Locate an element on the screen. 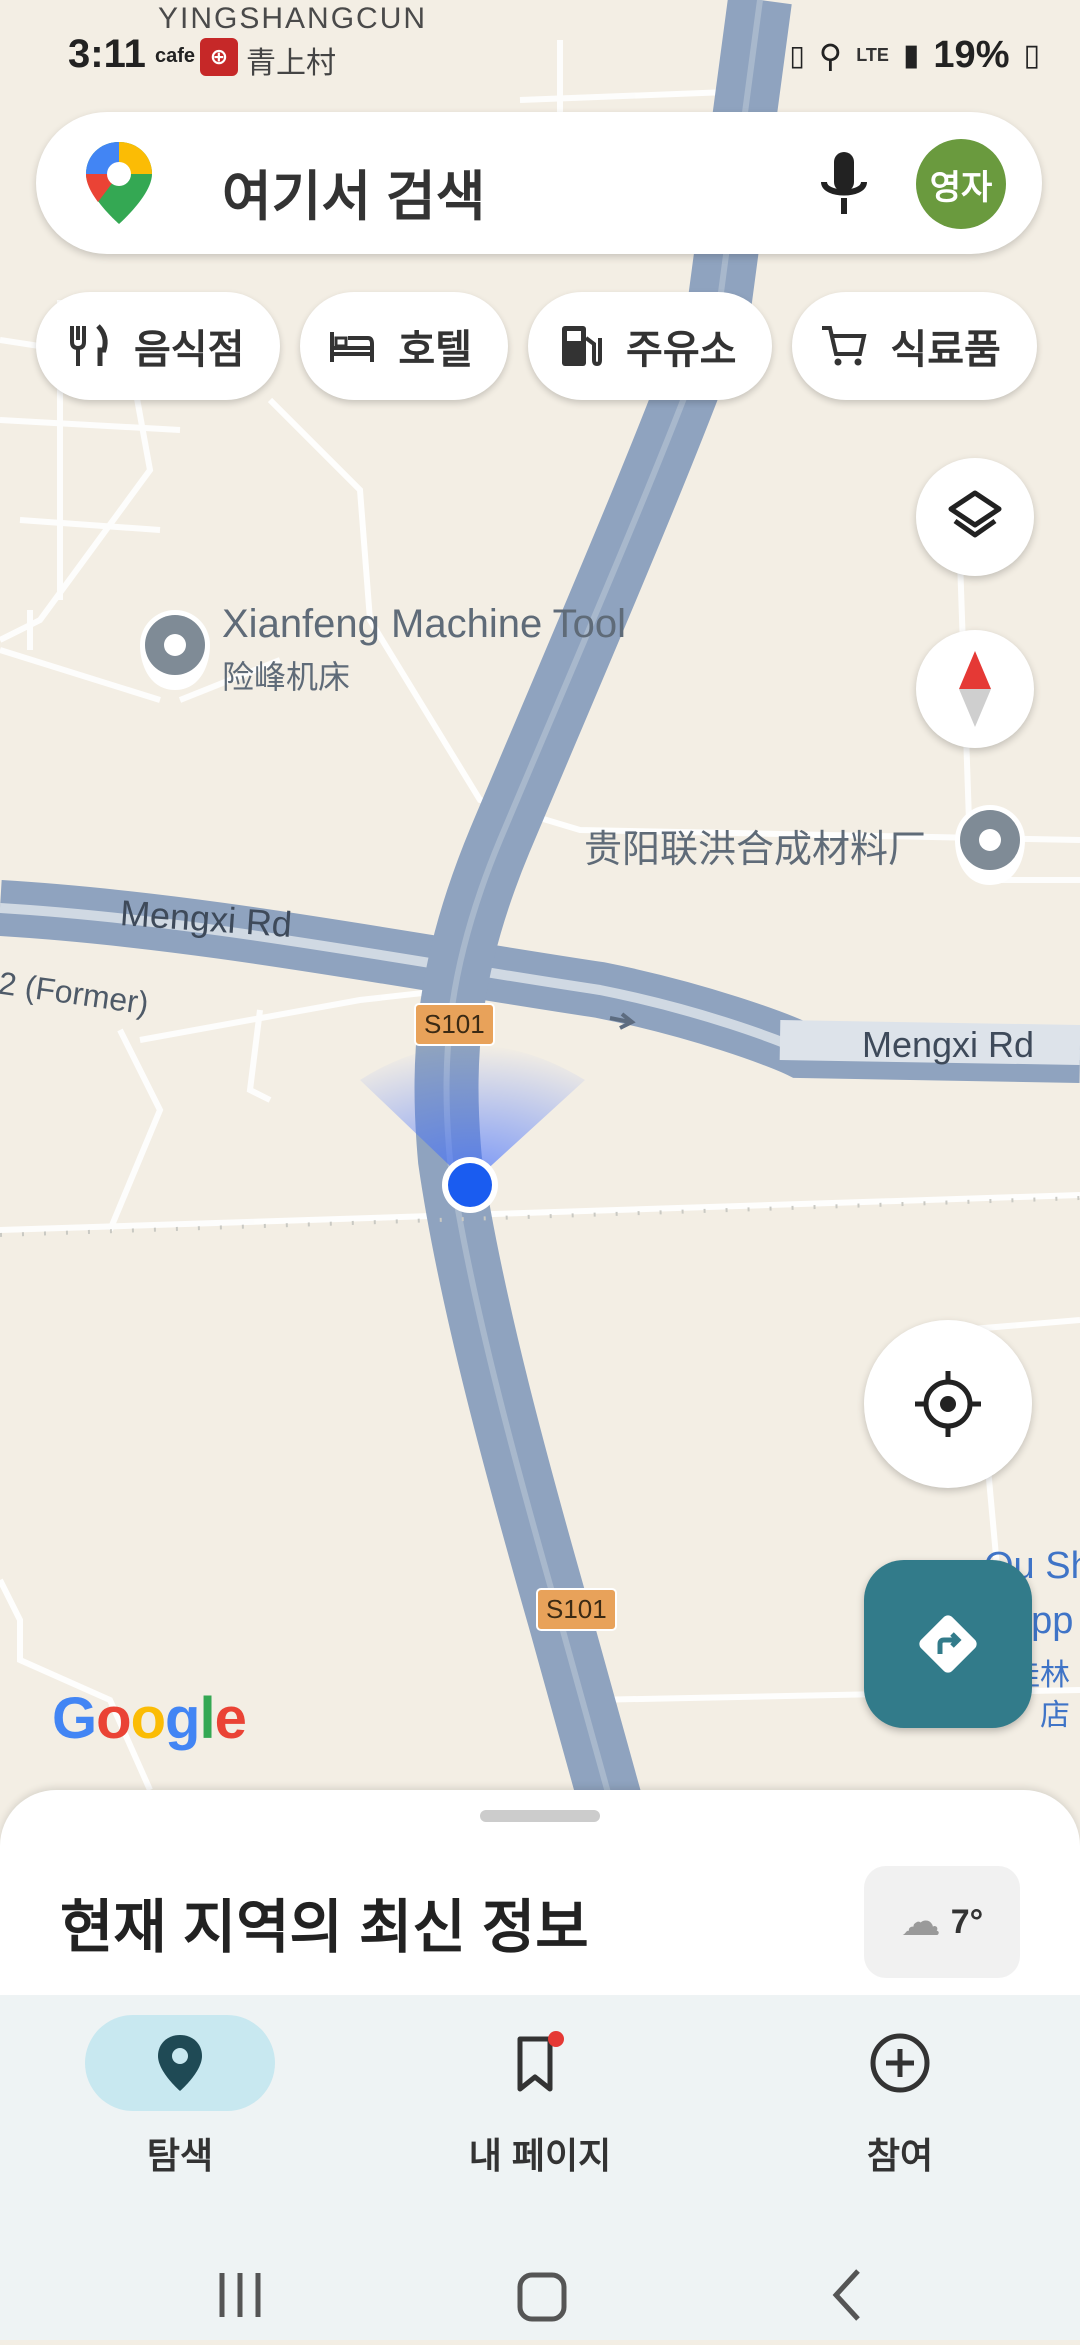  back-icon is located at coordinates (846, 2295).